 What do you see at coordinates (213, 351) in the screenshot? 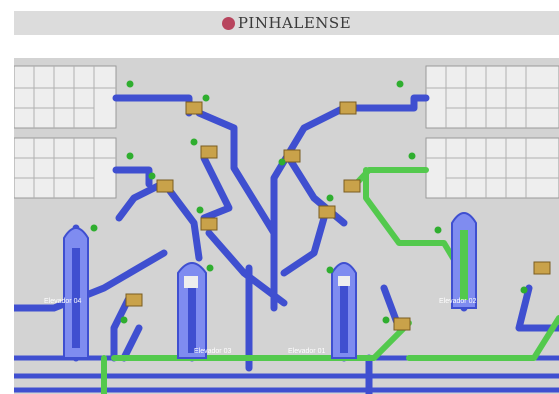
I see `elevator-03-label: Elevador 03` at bounding box center [213, 351].